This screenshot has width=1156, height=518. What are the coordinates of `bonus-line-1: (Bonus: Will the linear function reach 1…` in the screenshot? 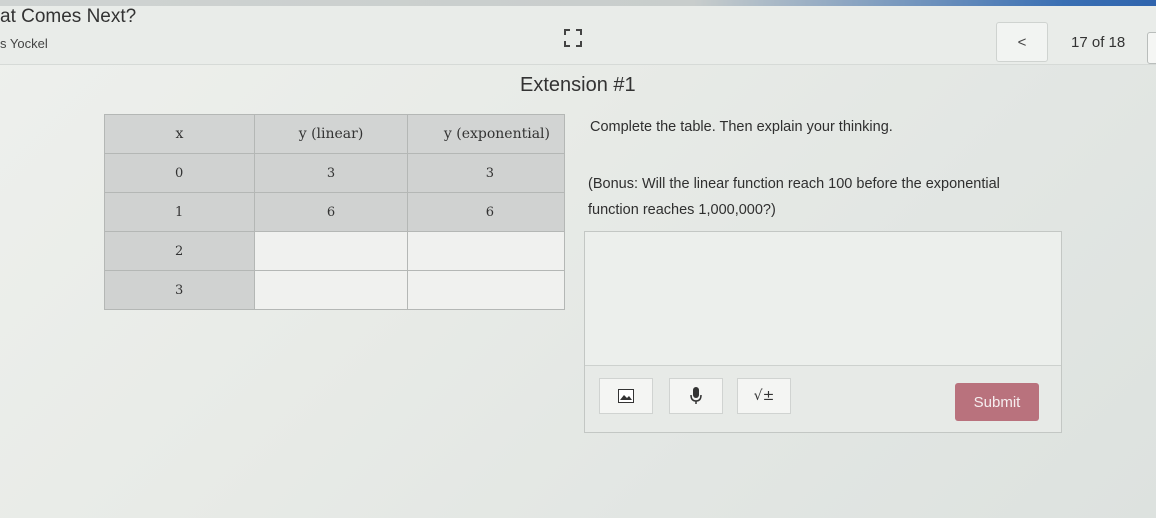 It's located at (794, 184).